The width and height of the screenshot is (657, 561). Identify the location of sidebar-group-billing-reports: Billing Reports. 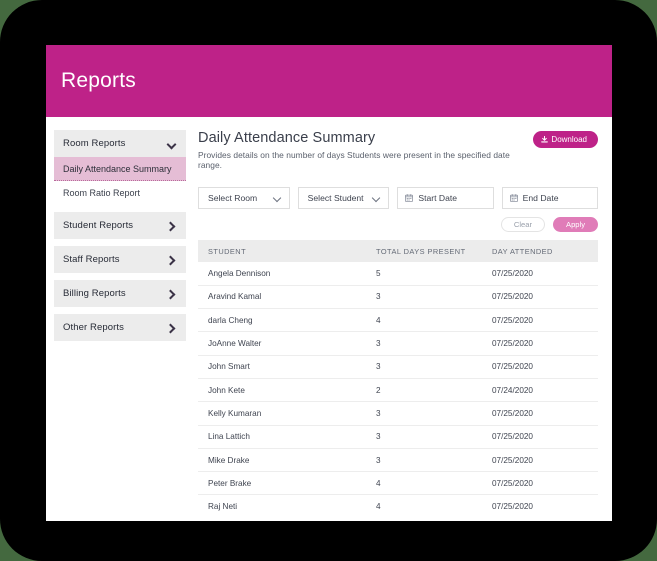
(120, 293).